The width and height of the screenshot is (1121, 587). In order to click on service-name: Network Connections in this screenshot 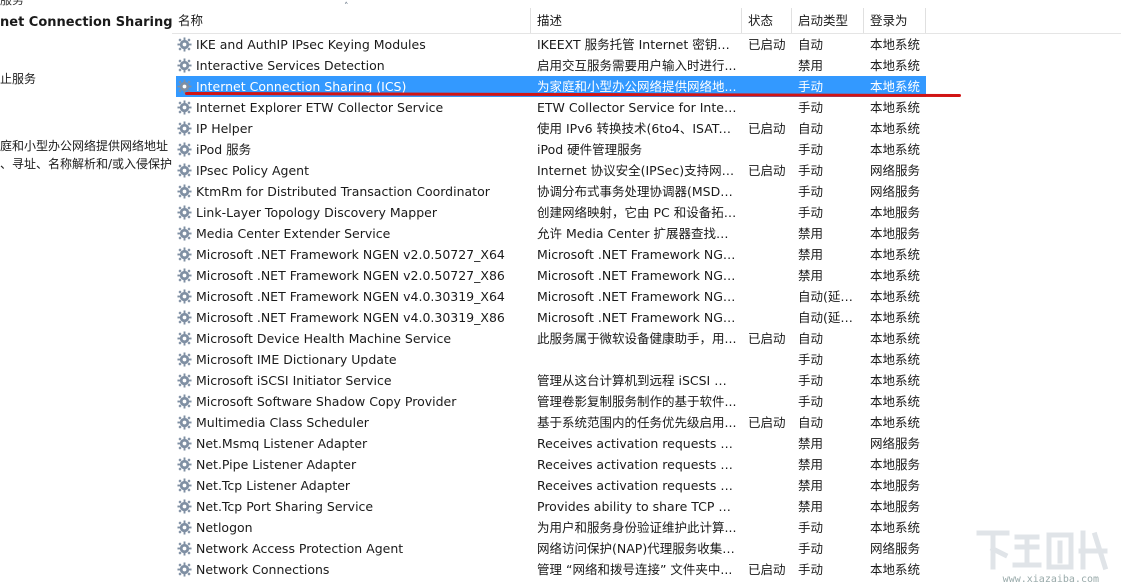, I will do `click(263, 569)`.